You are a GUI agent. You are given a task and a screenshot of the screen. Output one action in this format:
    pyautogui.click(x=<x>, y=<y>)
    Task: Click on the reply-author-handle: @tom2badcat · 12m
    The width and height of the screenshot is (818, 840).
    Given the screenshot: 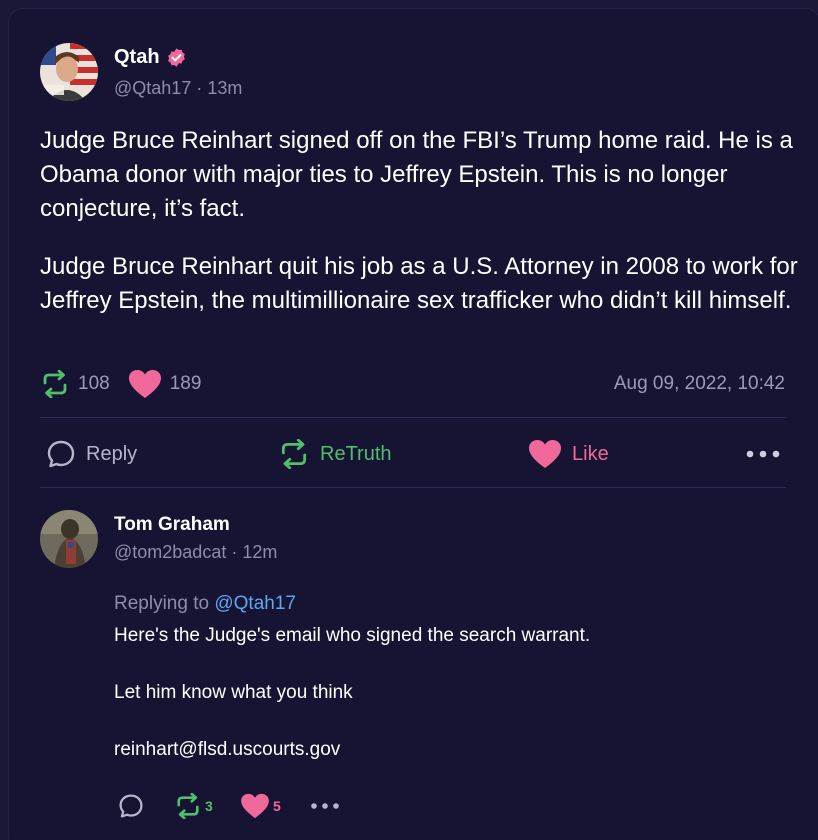 What is the action you would take?
    pyautogui.click(x=195, y=552)
    